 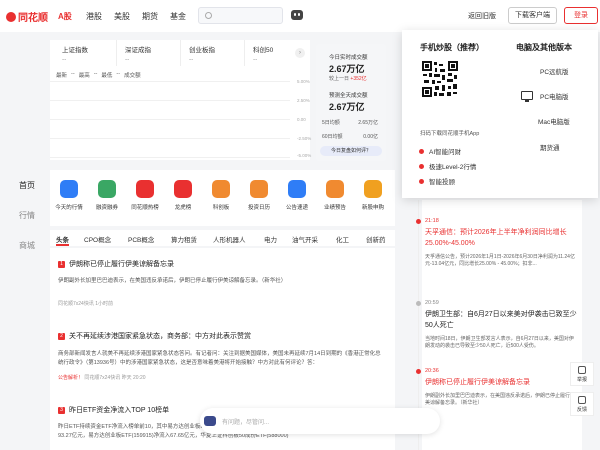 What do you see at coordinates (33, 18) in the screenshot?
I see `logo-text: 同花顺` at bounding box center [33, 18].